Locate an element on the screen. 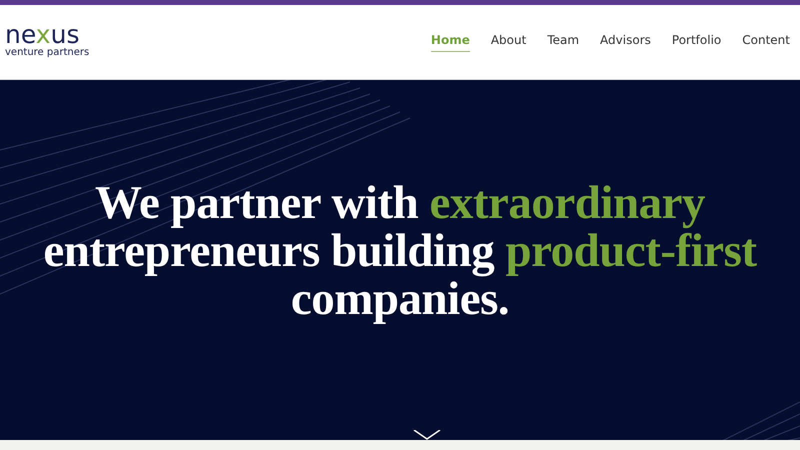  logo-tagline: venture partners is located at coordinates (47, 52).